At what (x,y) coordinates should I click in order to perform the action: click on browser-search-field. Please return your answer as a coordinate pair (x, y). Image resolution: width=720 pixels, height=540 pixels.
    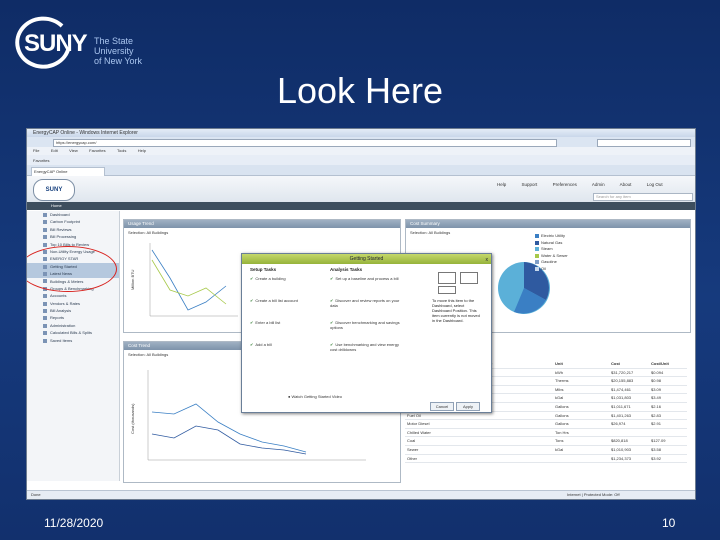
    Looking at the image, I should click on (644, 143).